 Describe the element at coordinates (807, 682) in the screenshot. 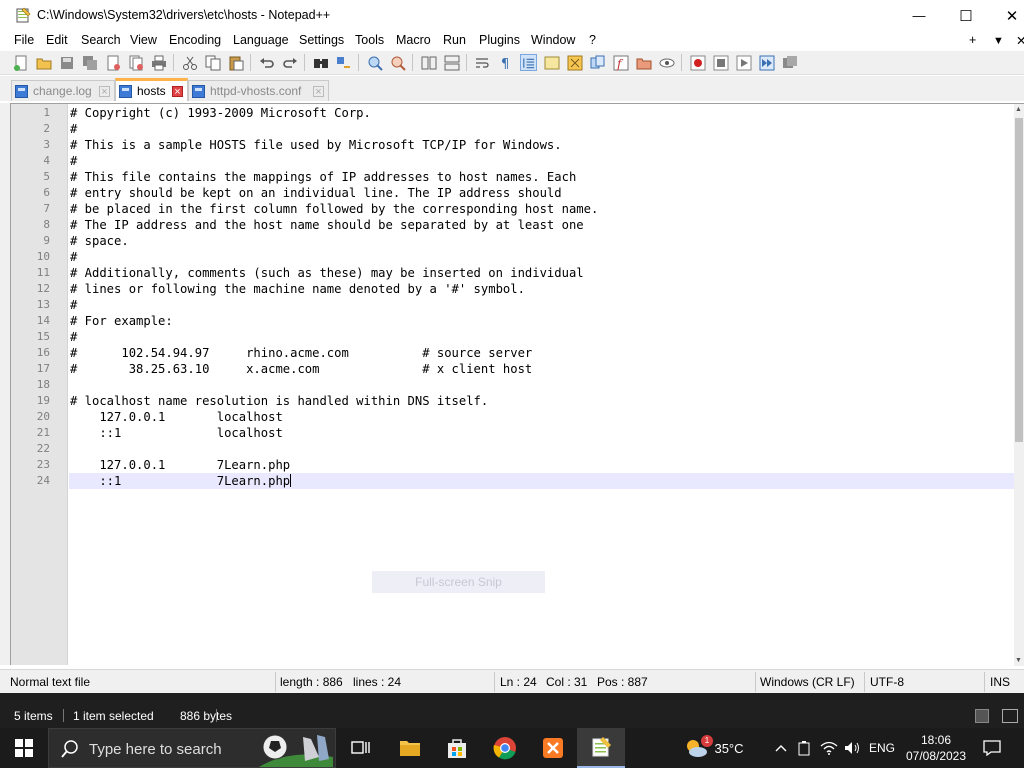

I see `status-eol: Windows (CR LF)` at that location.